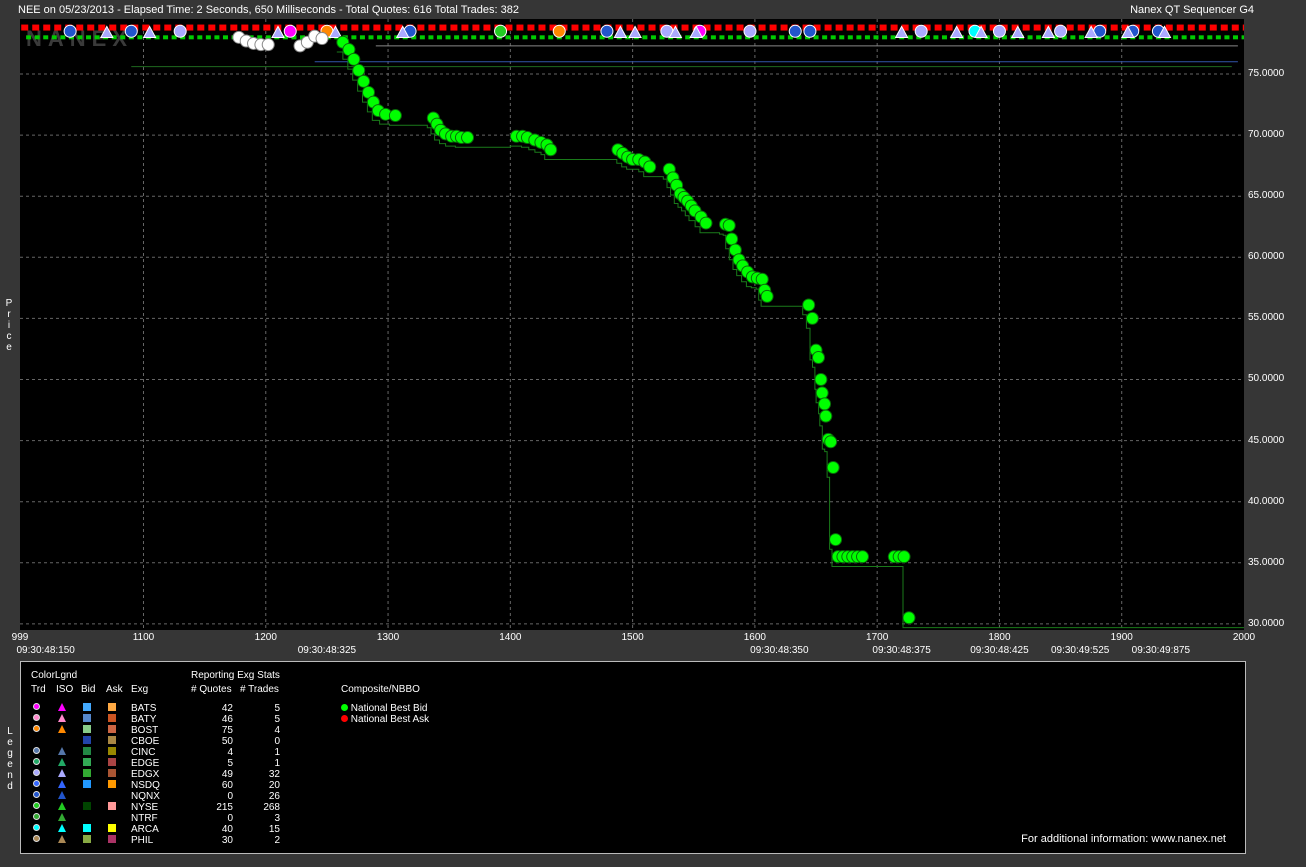 The image size is (1306, 867). Describe the element at coordinates (171, 818) in the screenshot. I see `legend-row: NTRF 0 3` at that location.